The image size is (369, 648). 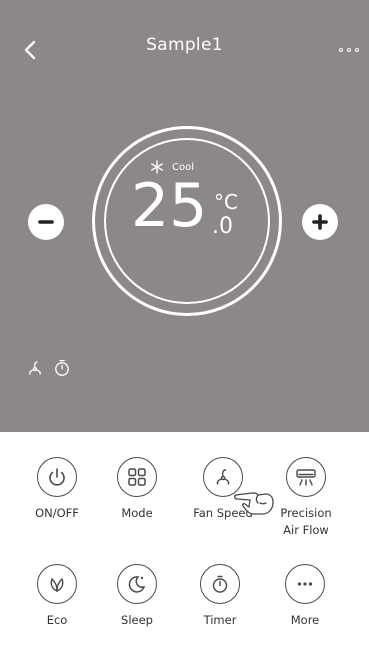 I want to click on minus-icon, so click(x=46, y=222).